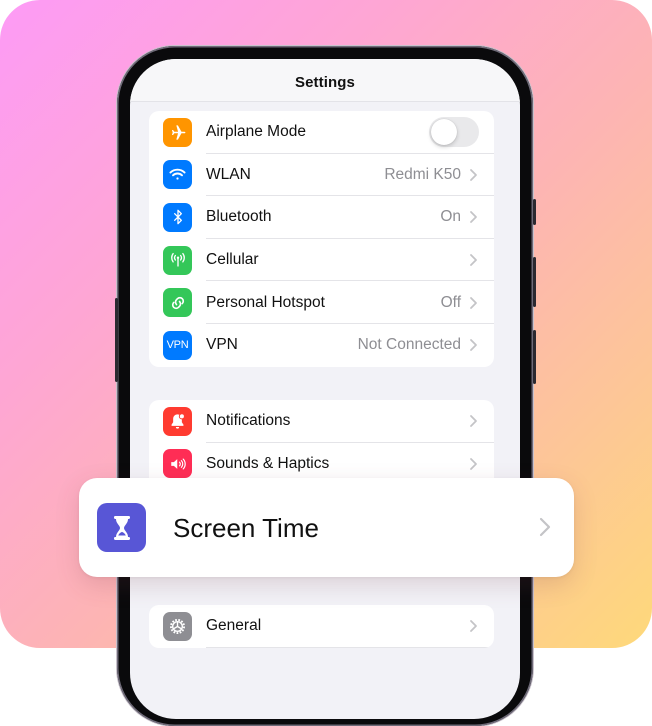 This screenshot has height=726, width=652. Describe the element at coordinates (177, 175) in the screenshot. I see `wifi-icon` at that location.